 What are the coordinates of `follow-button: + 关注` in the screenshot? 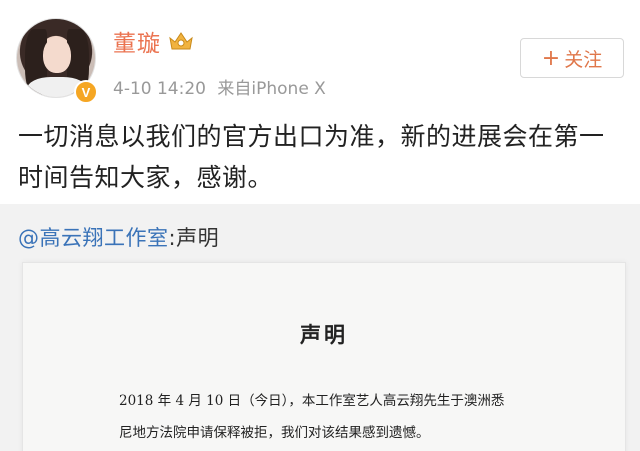 It's located at (572, 58).